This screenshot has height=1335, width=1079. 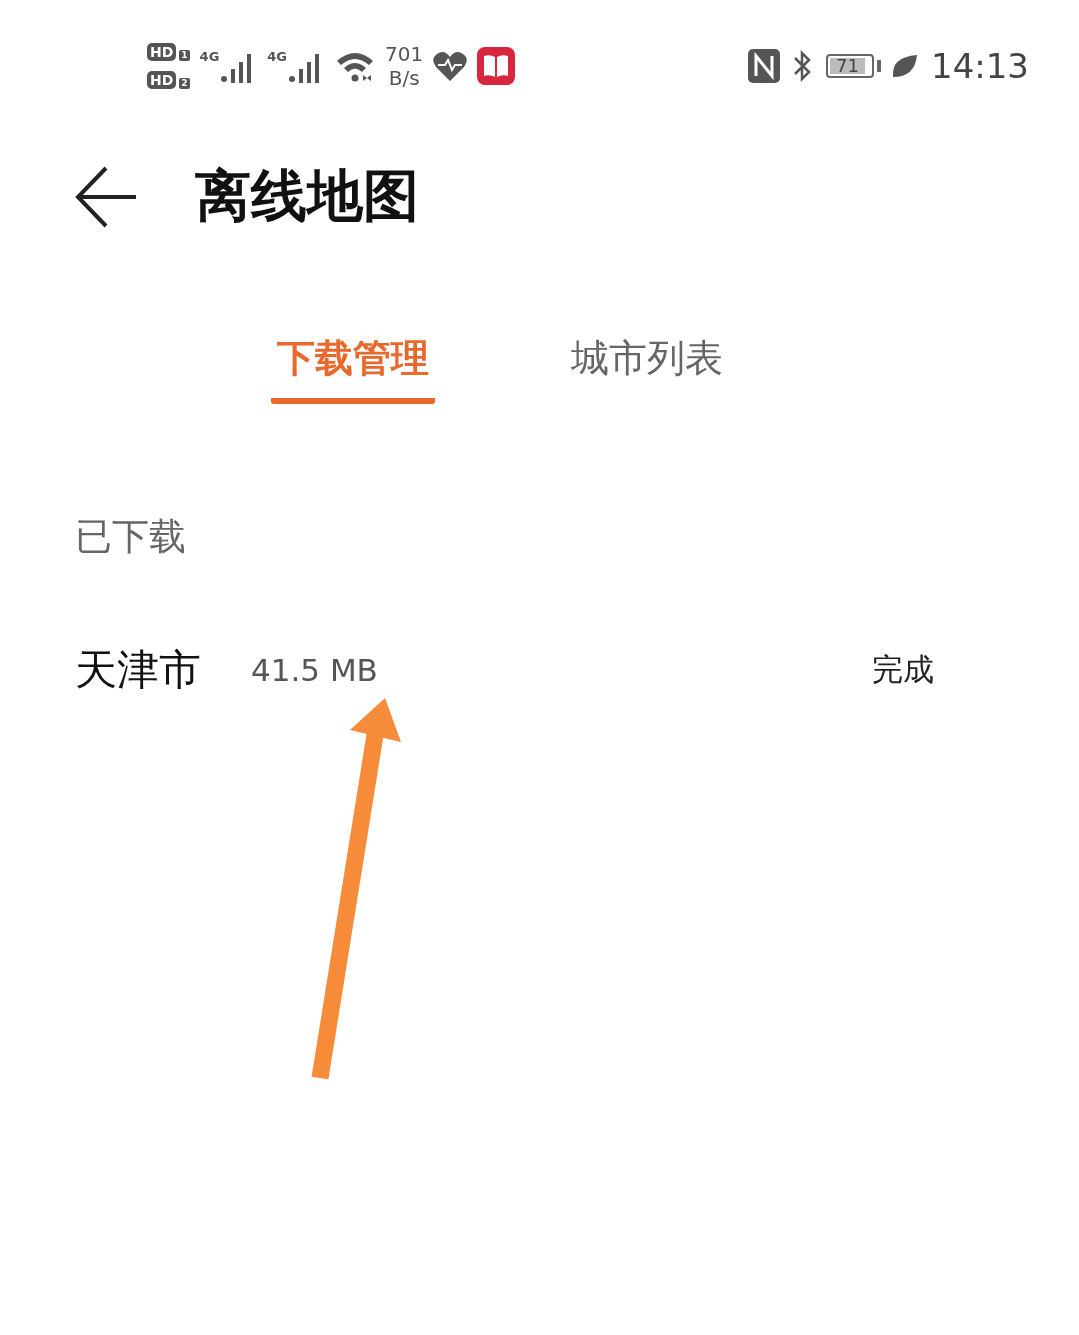 What do you see at coordinates (404, 78) in the screenshot?
I see `speed-unit: B/s` at bounding box center [404, 78].